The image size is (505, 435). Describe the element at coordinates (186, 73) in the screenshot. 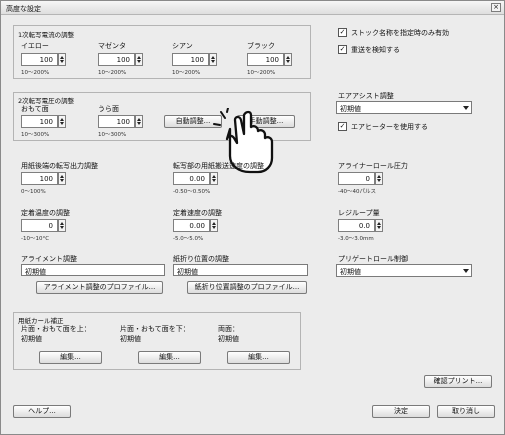

I see `cyan-range: 10～200%` at that location.